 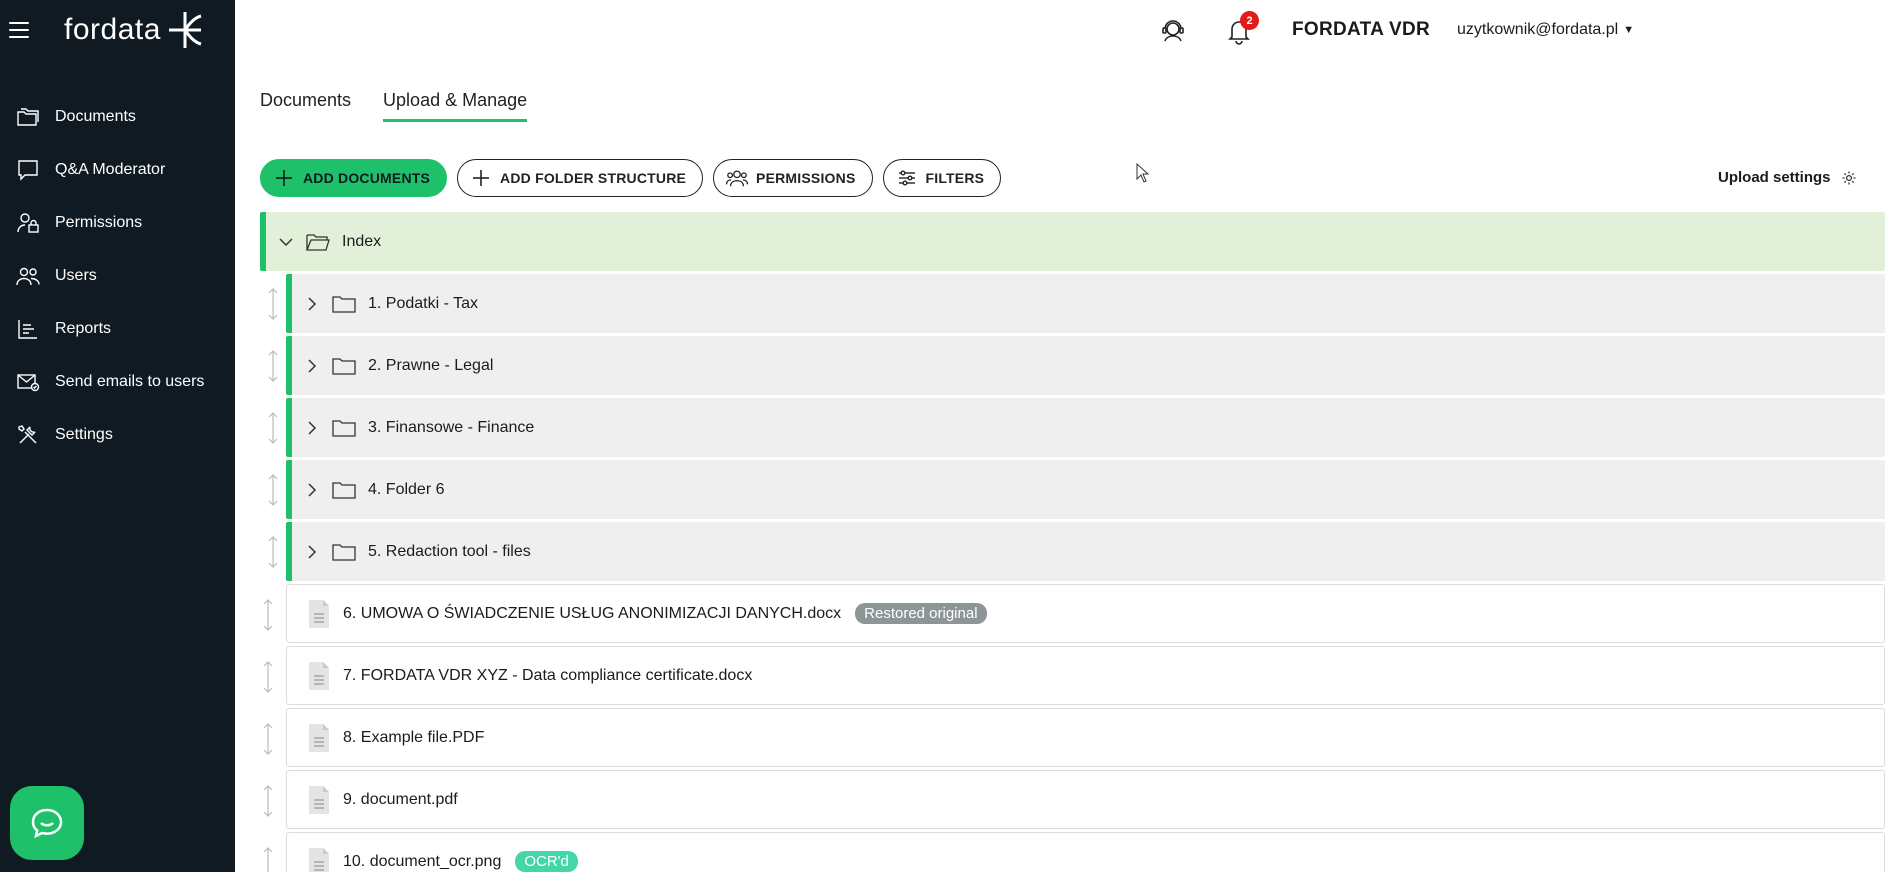 I want to click on tab-documents: Documents, so click(x=305, y=106).